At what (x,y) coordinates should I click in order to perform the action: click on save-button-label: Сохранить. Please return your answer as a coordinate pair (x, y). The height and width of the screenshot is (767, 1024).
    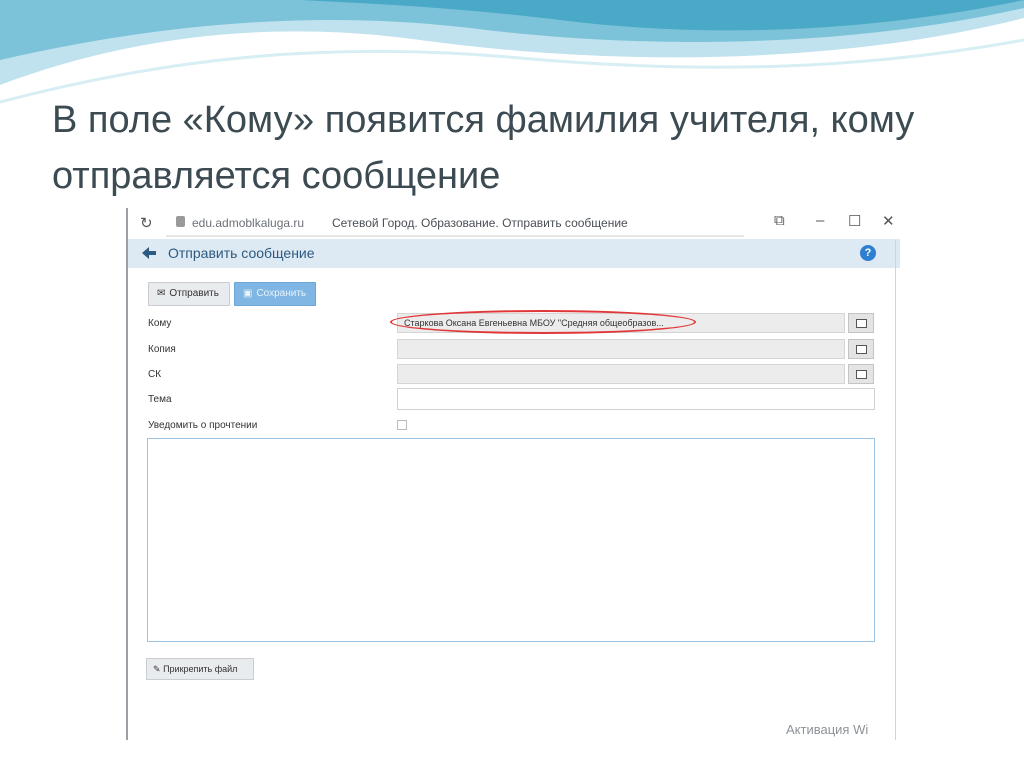
    Looking at the image, I should click on (281, 293).